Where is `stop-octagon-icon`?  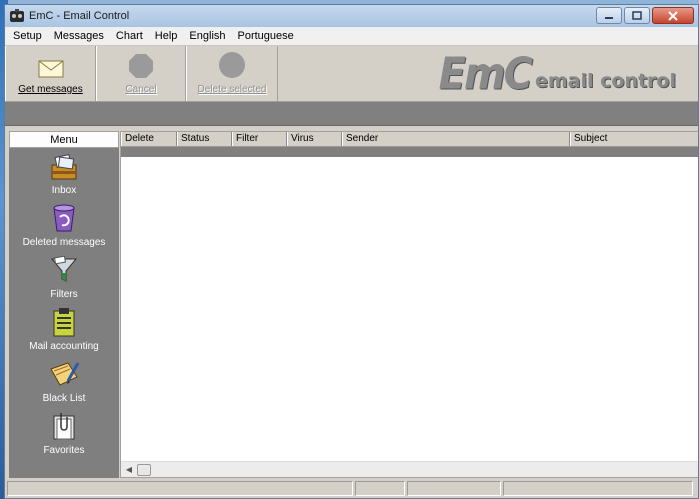
stop-octagon-icon is located at coordinates (141, 66).